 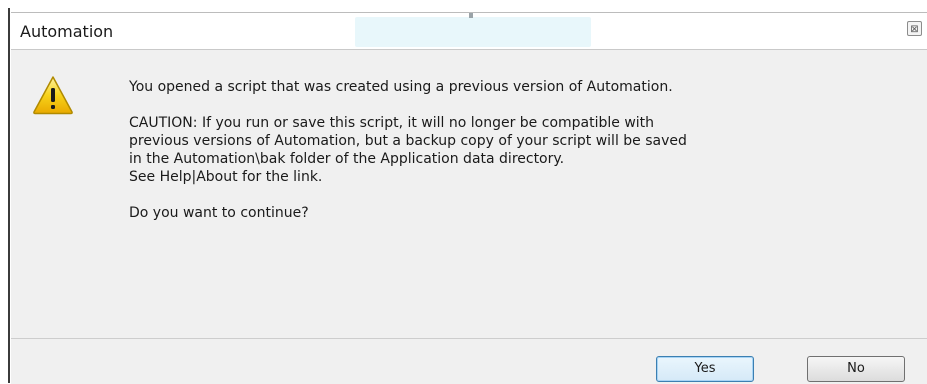 I want to click on message-question: Do you want to continue?, so click(x=219, y=213).